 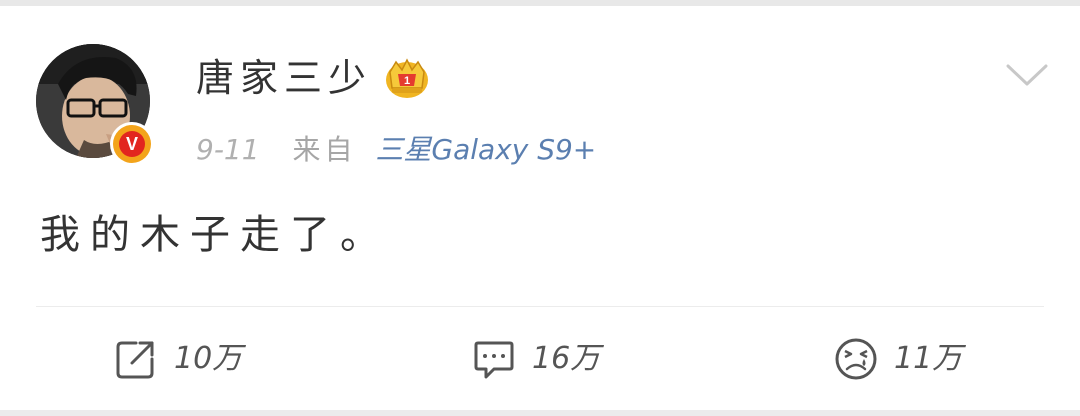 What do you see at coordinates (215, 235) in the screenshot?
I see `post-text: 我的木子走了。` at bounding box center [215, 235].